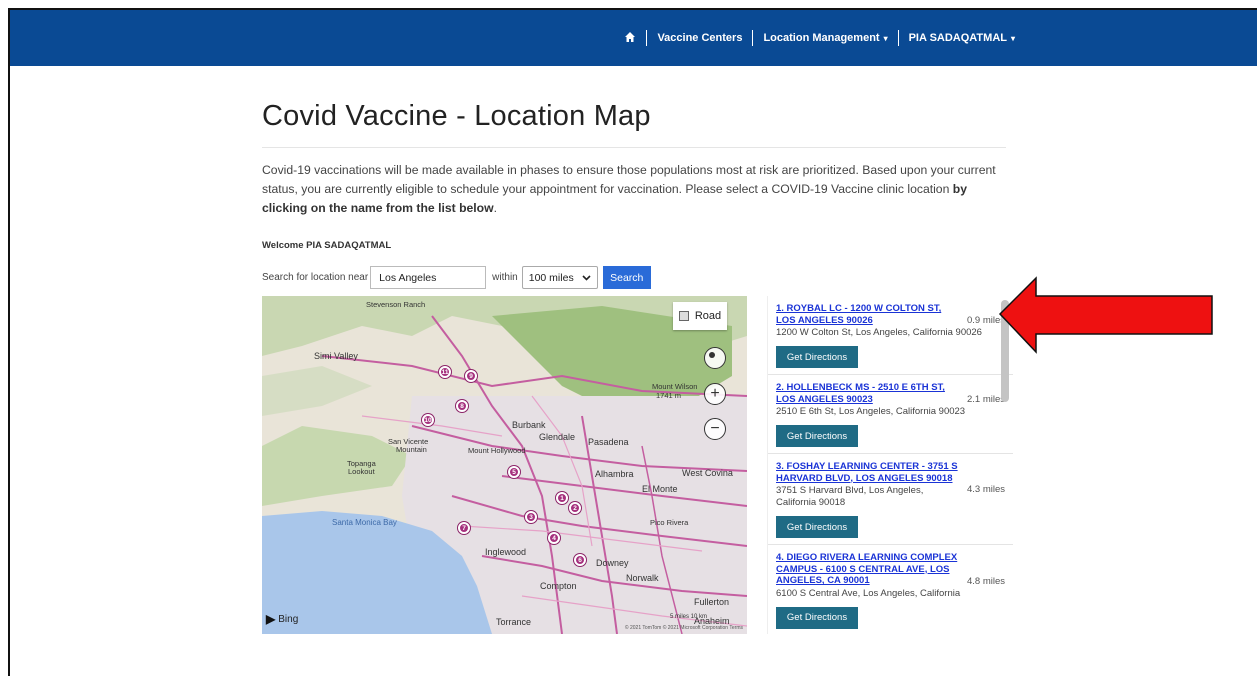 The width and height of the screenshot is (1257, 676). I want to click on nav-vaccine-centers: Vaccine Centers, so click(699, 38).